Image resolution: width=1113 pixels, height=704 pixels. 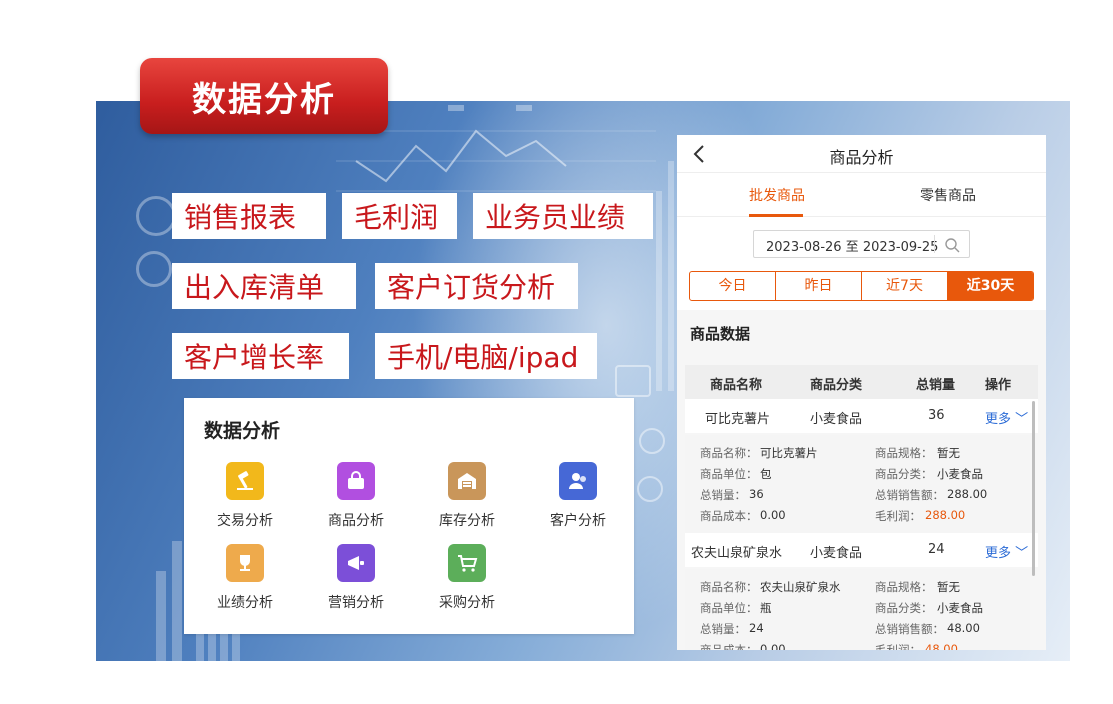 What do you see at coordinates (736, 385) in the screenshot?
I see `column-header: 商品名称` at bounding box center [736, 385].